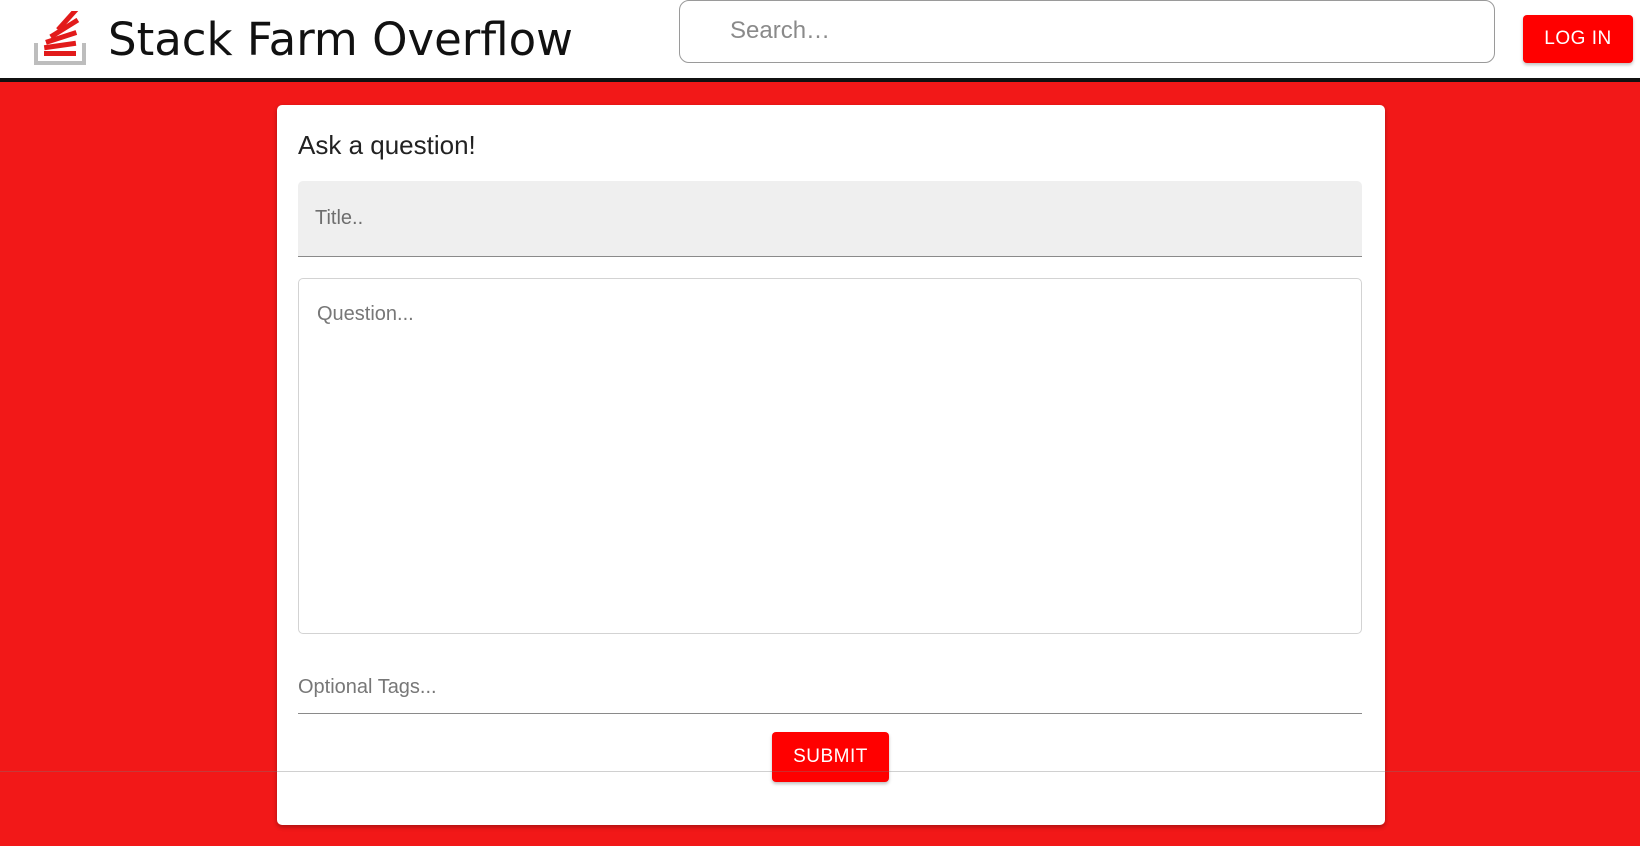 Image resolution: width=1640 pixels, height=846 pixels. What do you see at coordinates (1578, 39) in the screenshot?
I see `login-button: LOG IN` at bounding box center [1578, 39].